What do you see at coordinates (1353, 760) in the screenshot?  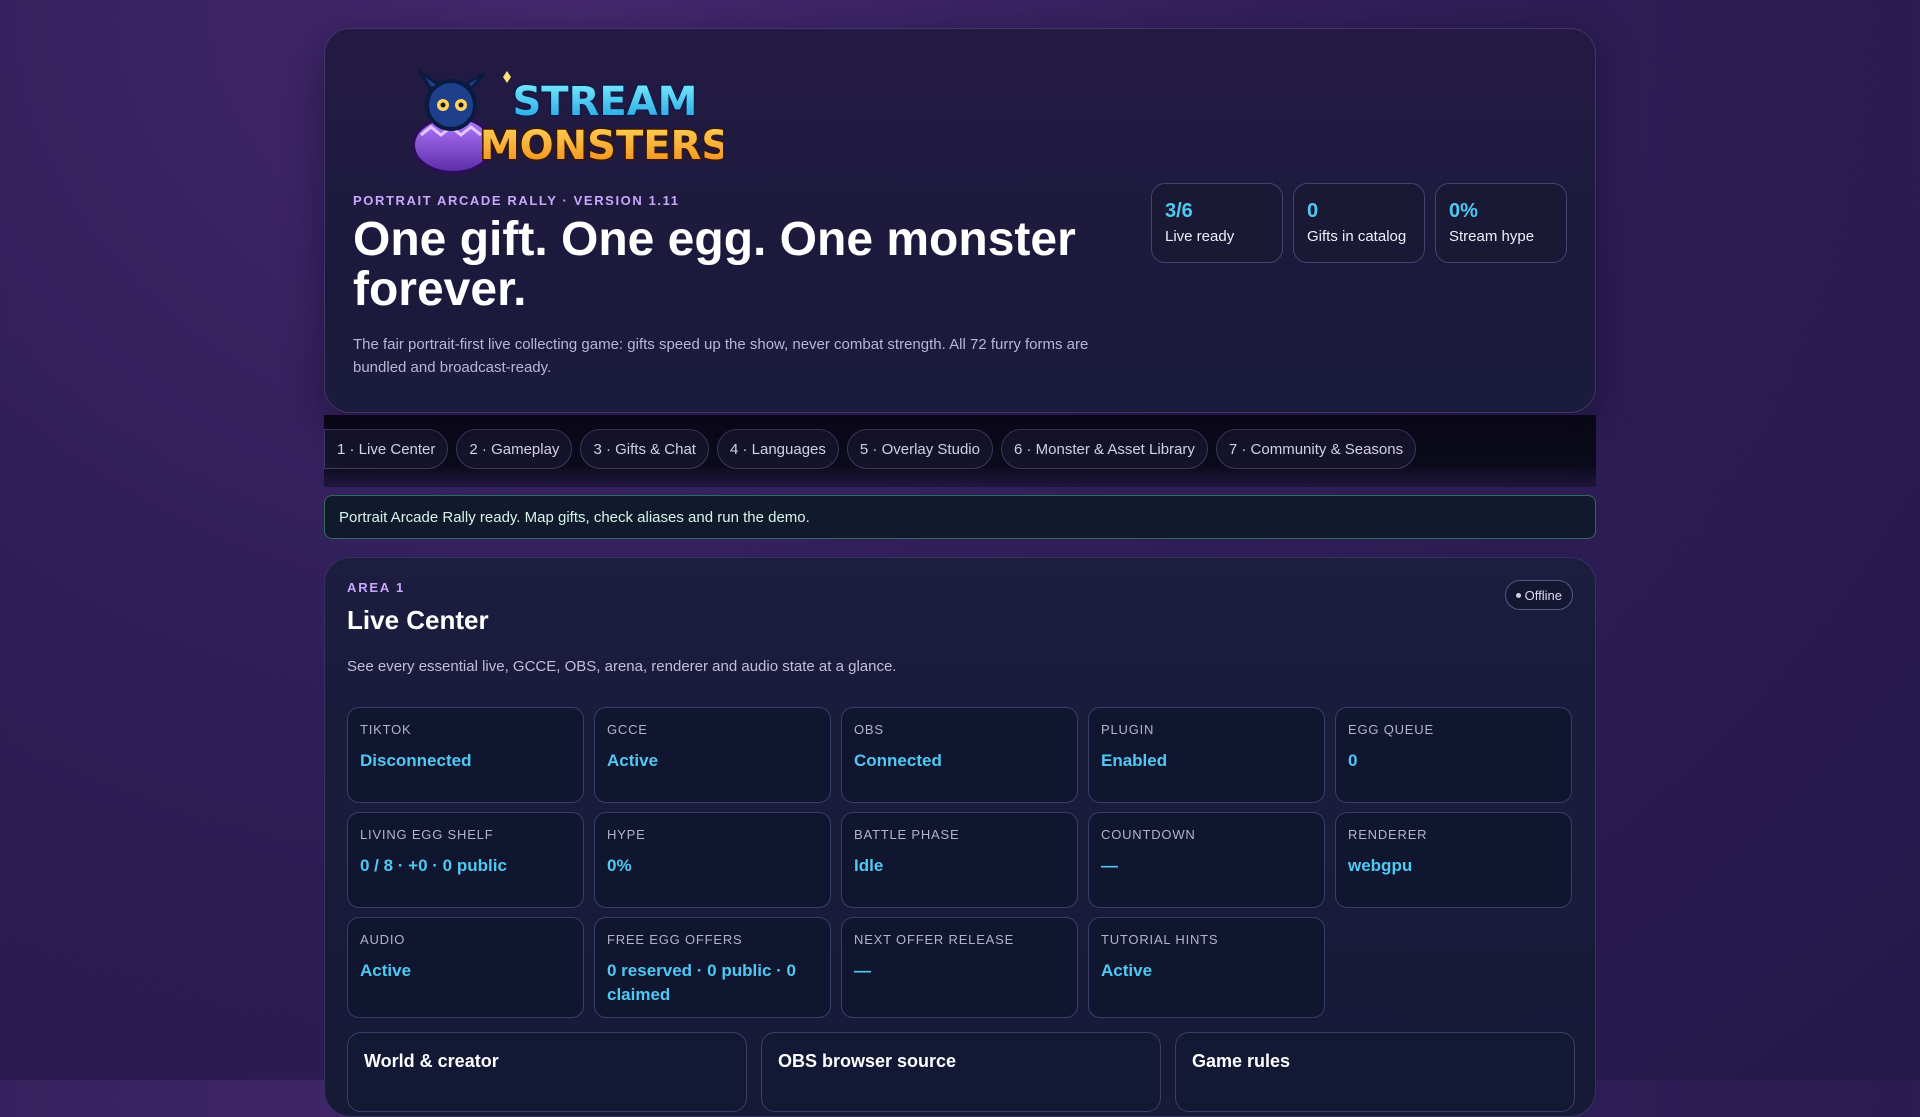 I see `status-card-value: 0` at bounding box center [1353, 760].